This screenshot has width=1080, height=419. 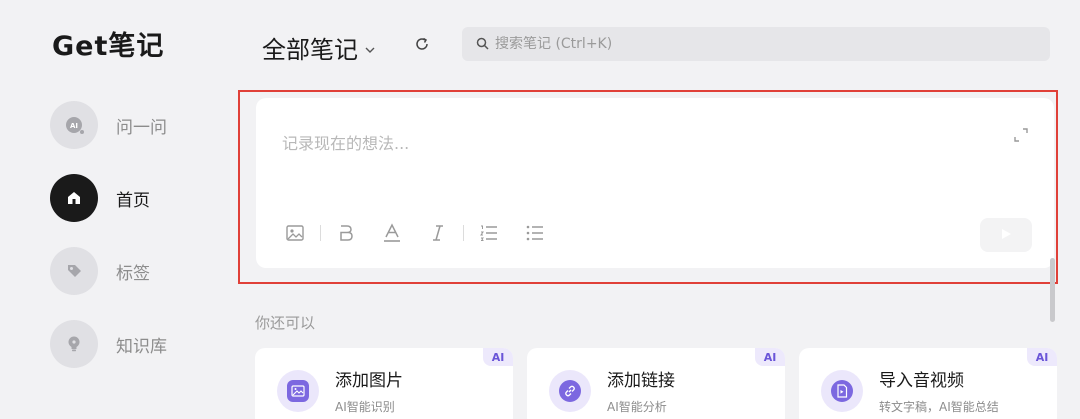 I want to click on search-bar, so click(x=756, y=44).